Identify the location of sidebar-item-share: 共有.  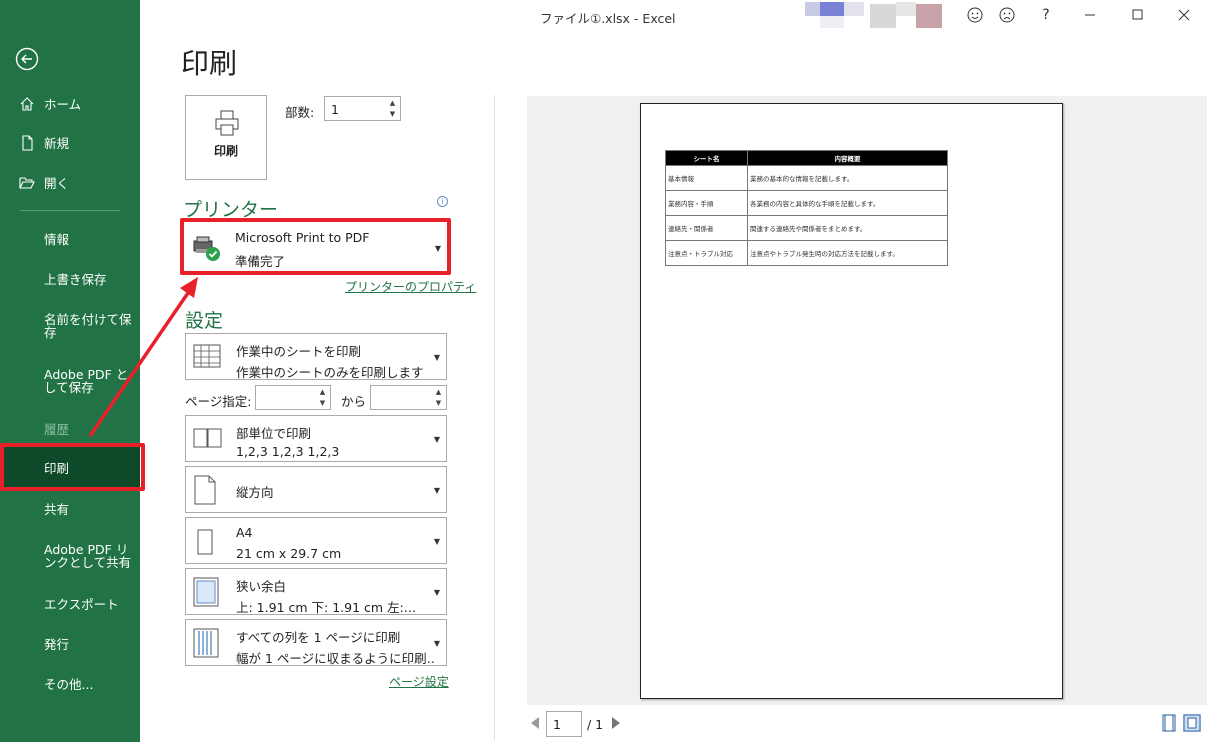
(70, 509).